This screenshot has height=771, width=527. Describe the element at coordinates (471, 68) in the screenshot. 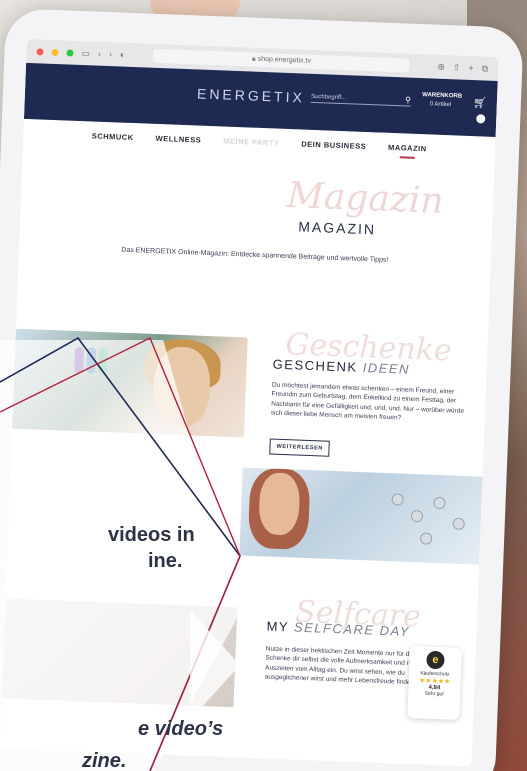

I see `new-tab-icon: +` at that location.